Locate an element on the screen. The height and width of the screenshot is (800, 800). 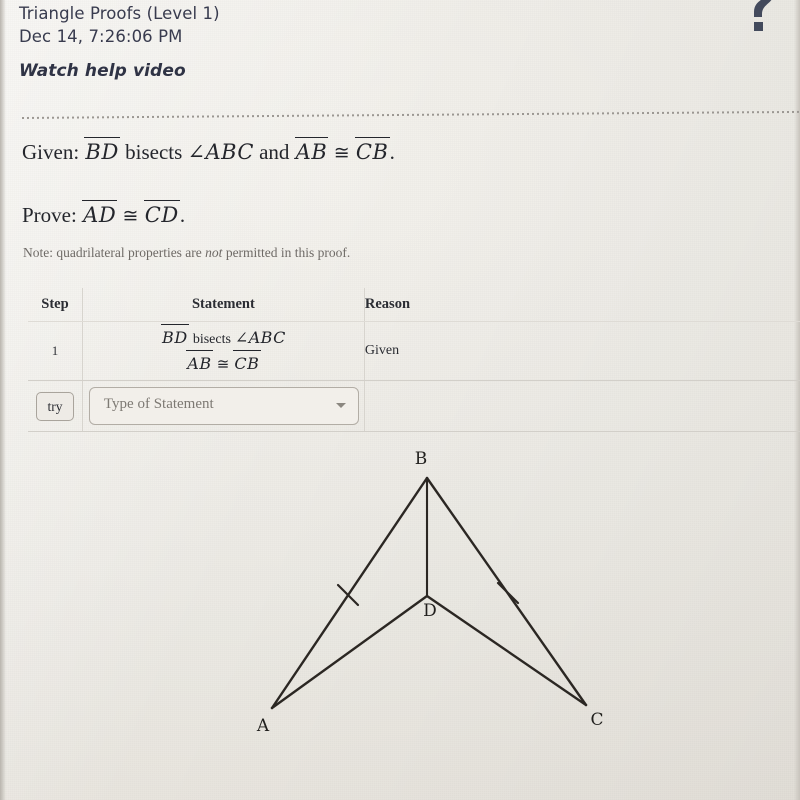
statement-bisects-word: bisects is located at coordinates (211, 339).